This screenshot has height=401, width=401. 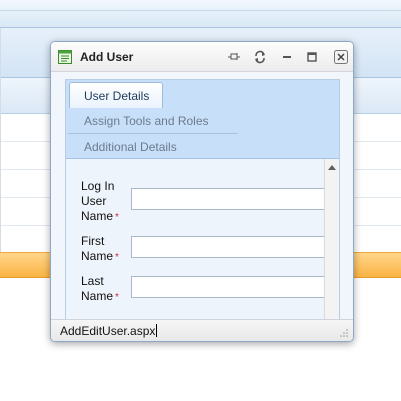 What do you see at coordinates (344, 333) in the screenshot?
I see `resize-grip-icon` at bounding box center [344, 333].